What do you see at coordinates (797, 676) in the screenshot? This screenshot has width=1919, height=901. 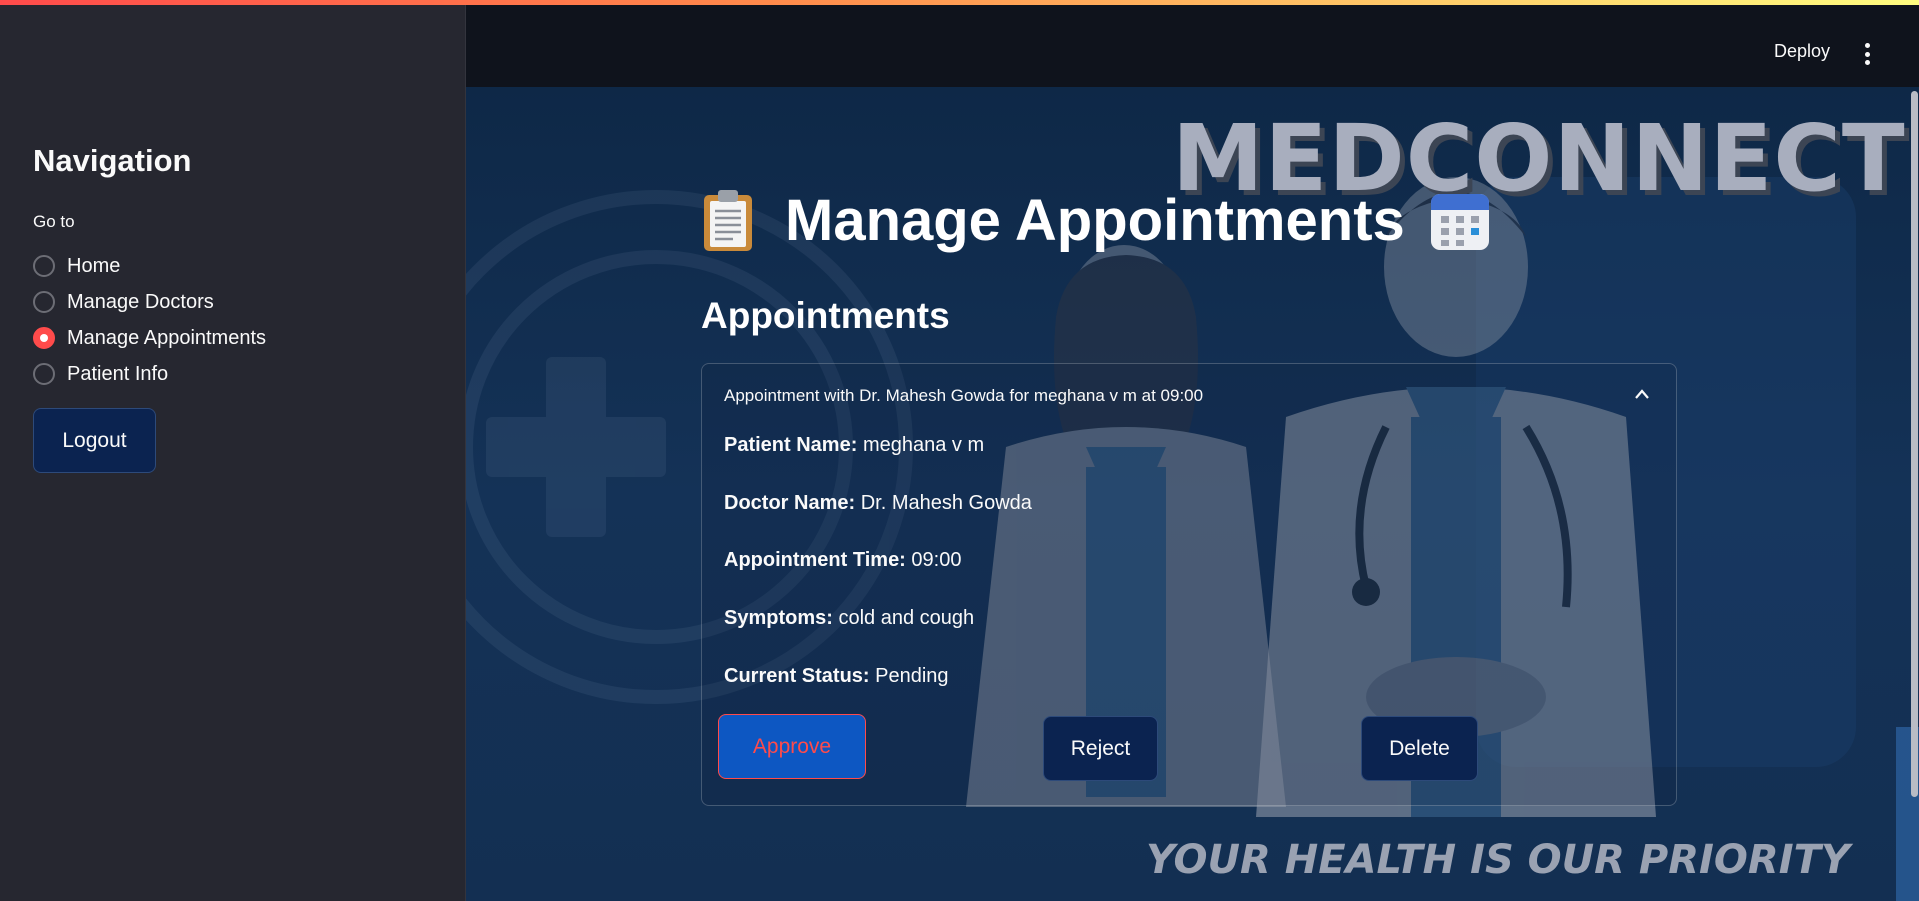 I see `field-label: Current Status:` at bounding box center [797, 676].